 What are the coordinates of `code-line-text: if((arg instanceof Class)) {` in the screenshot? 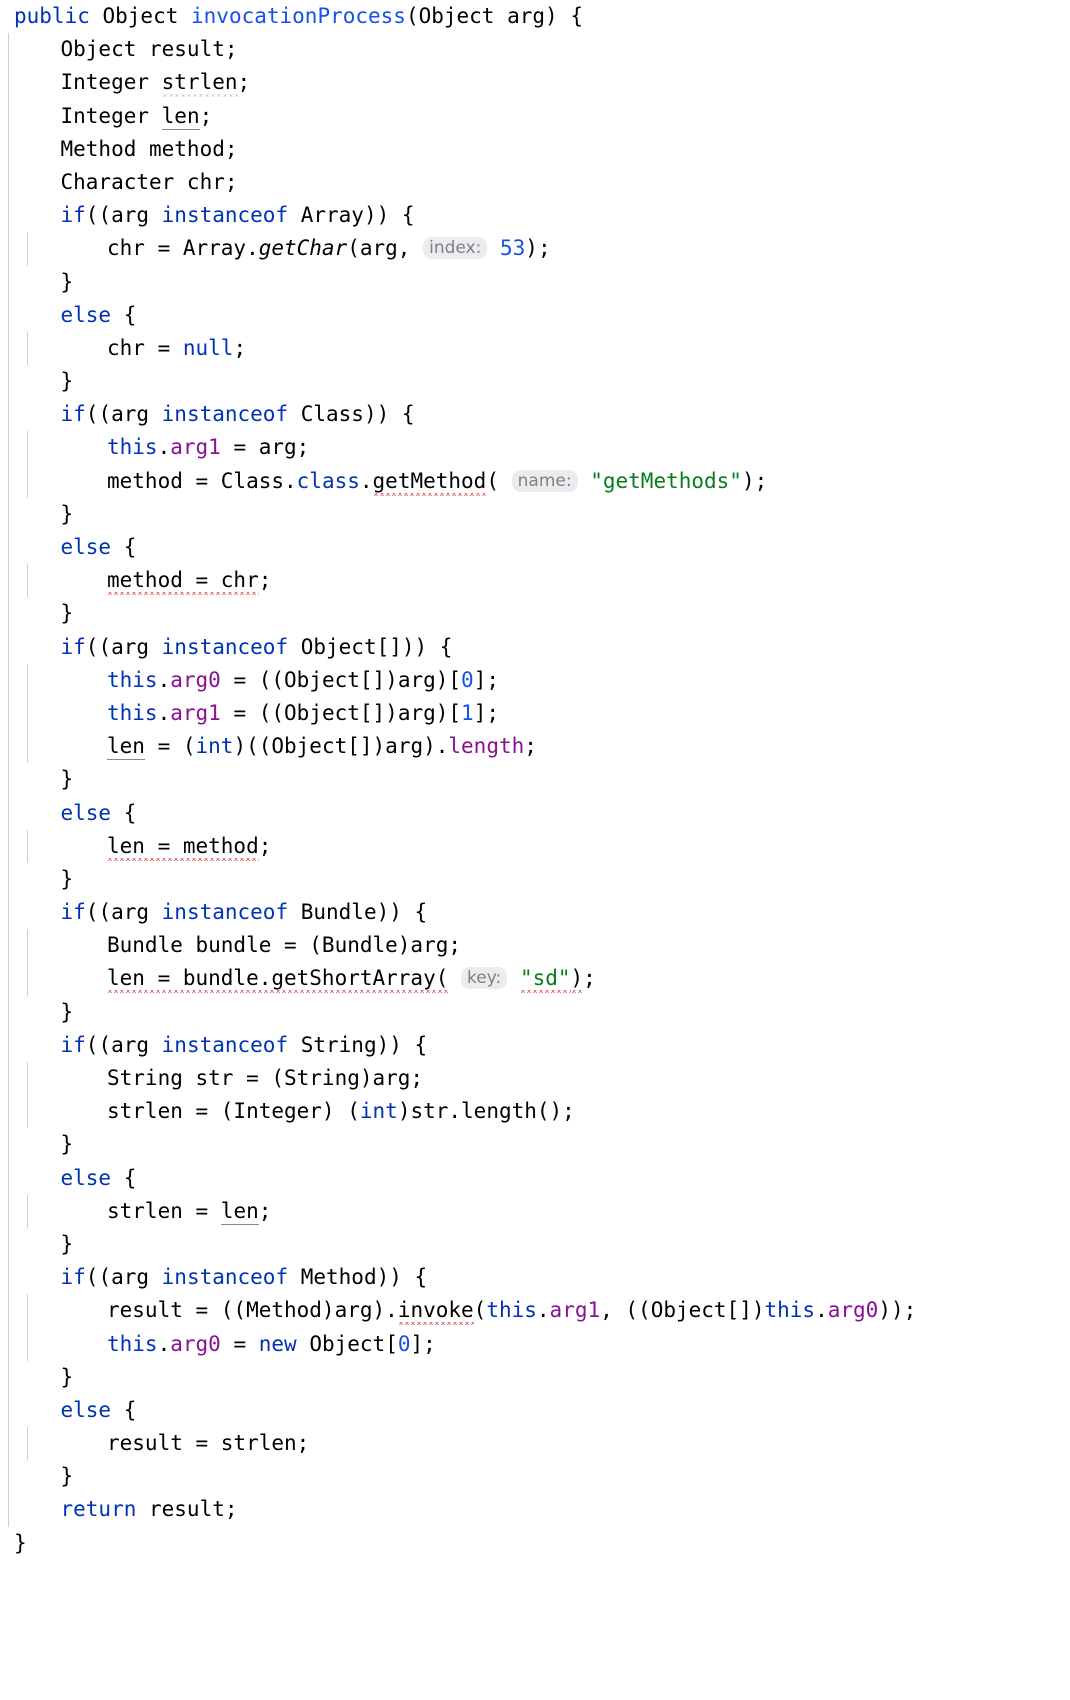 It's located at (238, 414).